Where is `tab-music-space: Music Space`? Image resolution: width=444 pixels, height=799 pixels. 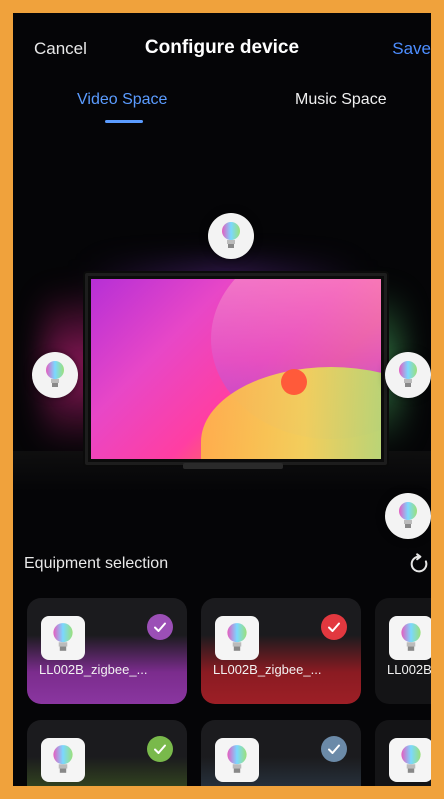
tab-music-space: Music Space is located at coordinates (341, 100).